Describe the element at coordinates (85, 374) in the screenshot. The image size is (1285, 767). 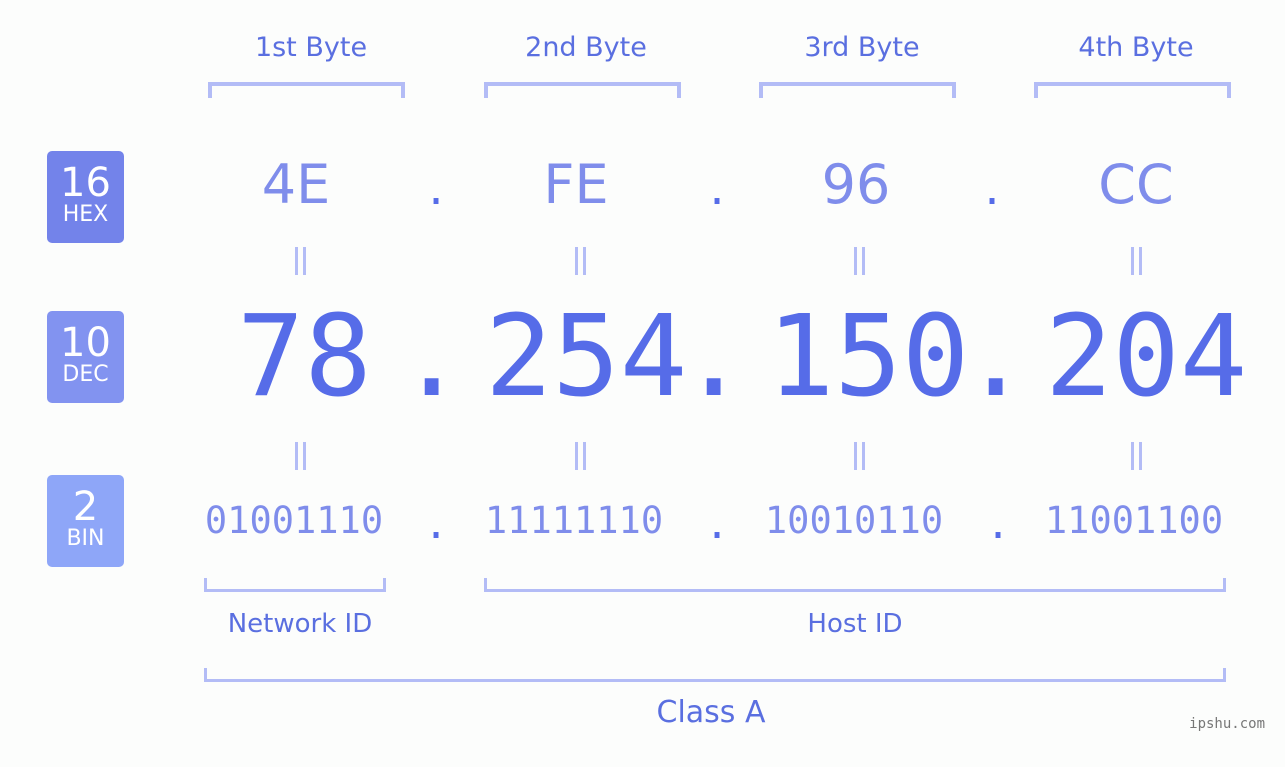
I see `dec-badge-label: DEC` at that location.